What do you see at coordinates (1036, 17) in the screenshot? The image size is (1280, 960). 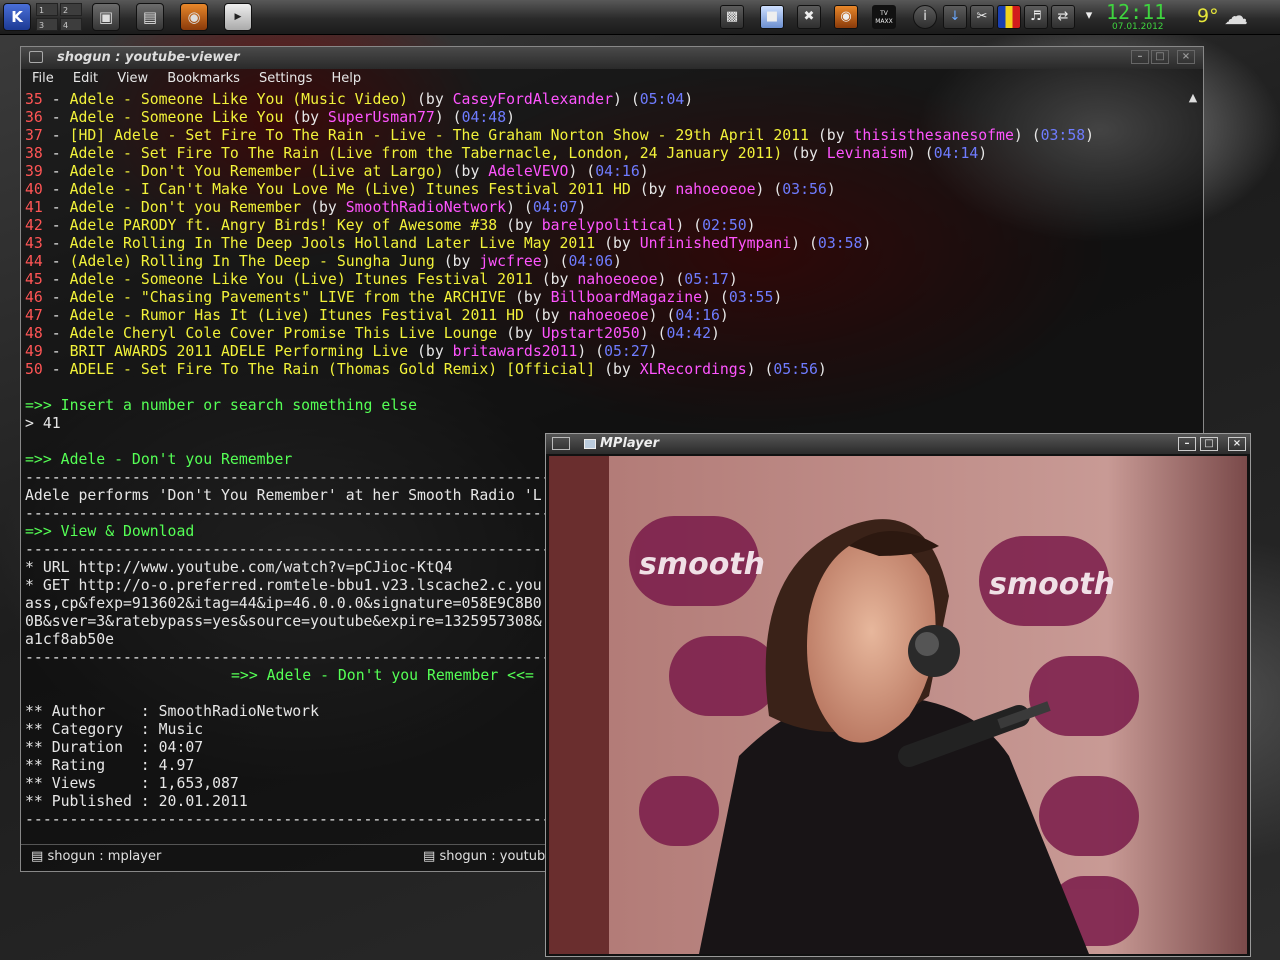 I see `volume-icon: ♬` at bounding box center [1036, 17].